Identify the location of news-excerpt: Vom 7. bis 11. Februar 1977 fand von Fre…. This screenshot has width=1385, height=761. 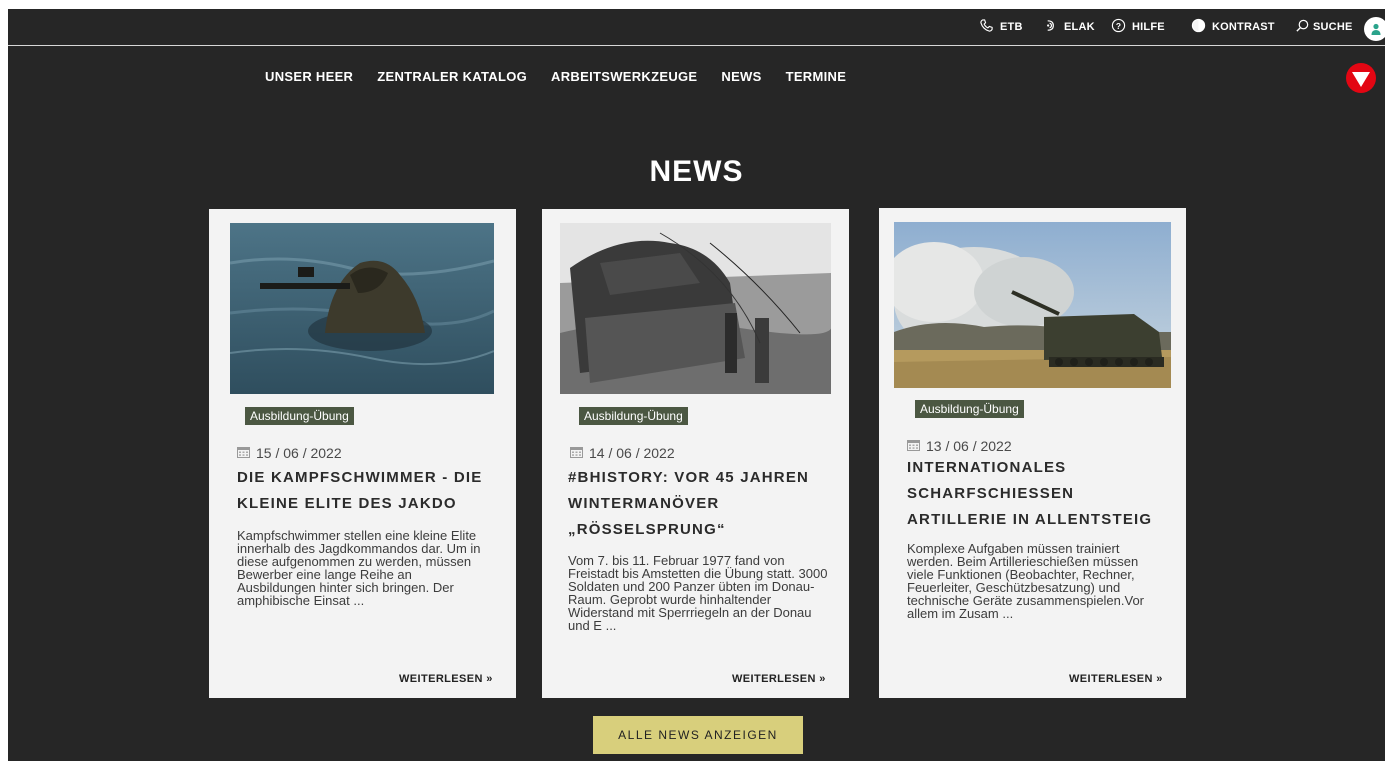
(698, 593).